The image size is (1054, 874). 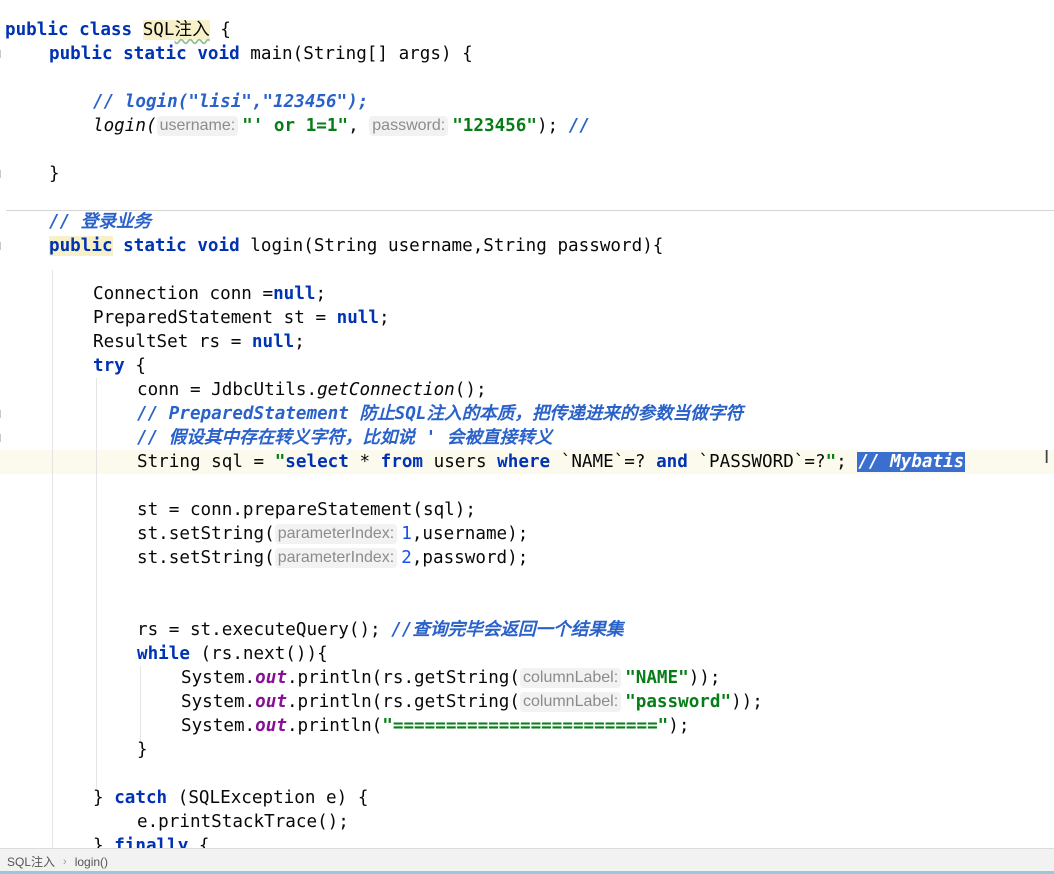 What do you see at coordinates (31, 861) in the screenshot?
I see `breadcrumb-class: SQL注入` at bounding box center [31, 861].